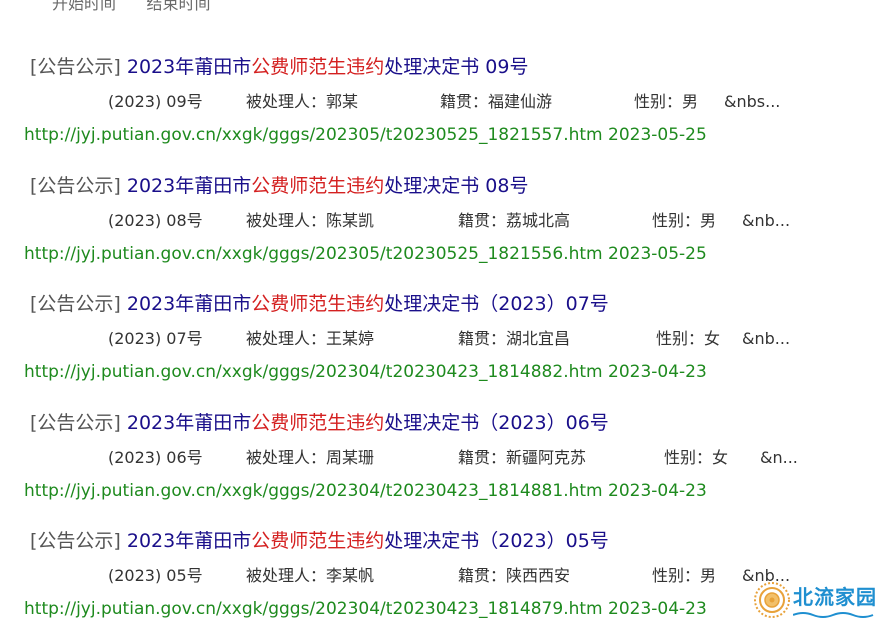 Image resolution: width=886 pixels, height=624 pixels. I want to click on result-title-link: [公告公示] 2023年莆田市公费师范生违约处理决定书（2023）07号, so click(319, 304).